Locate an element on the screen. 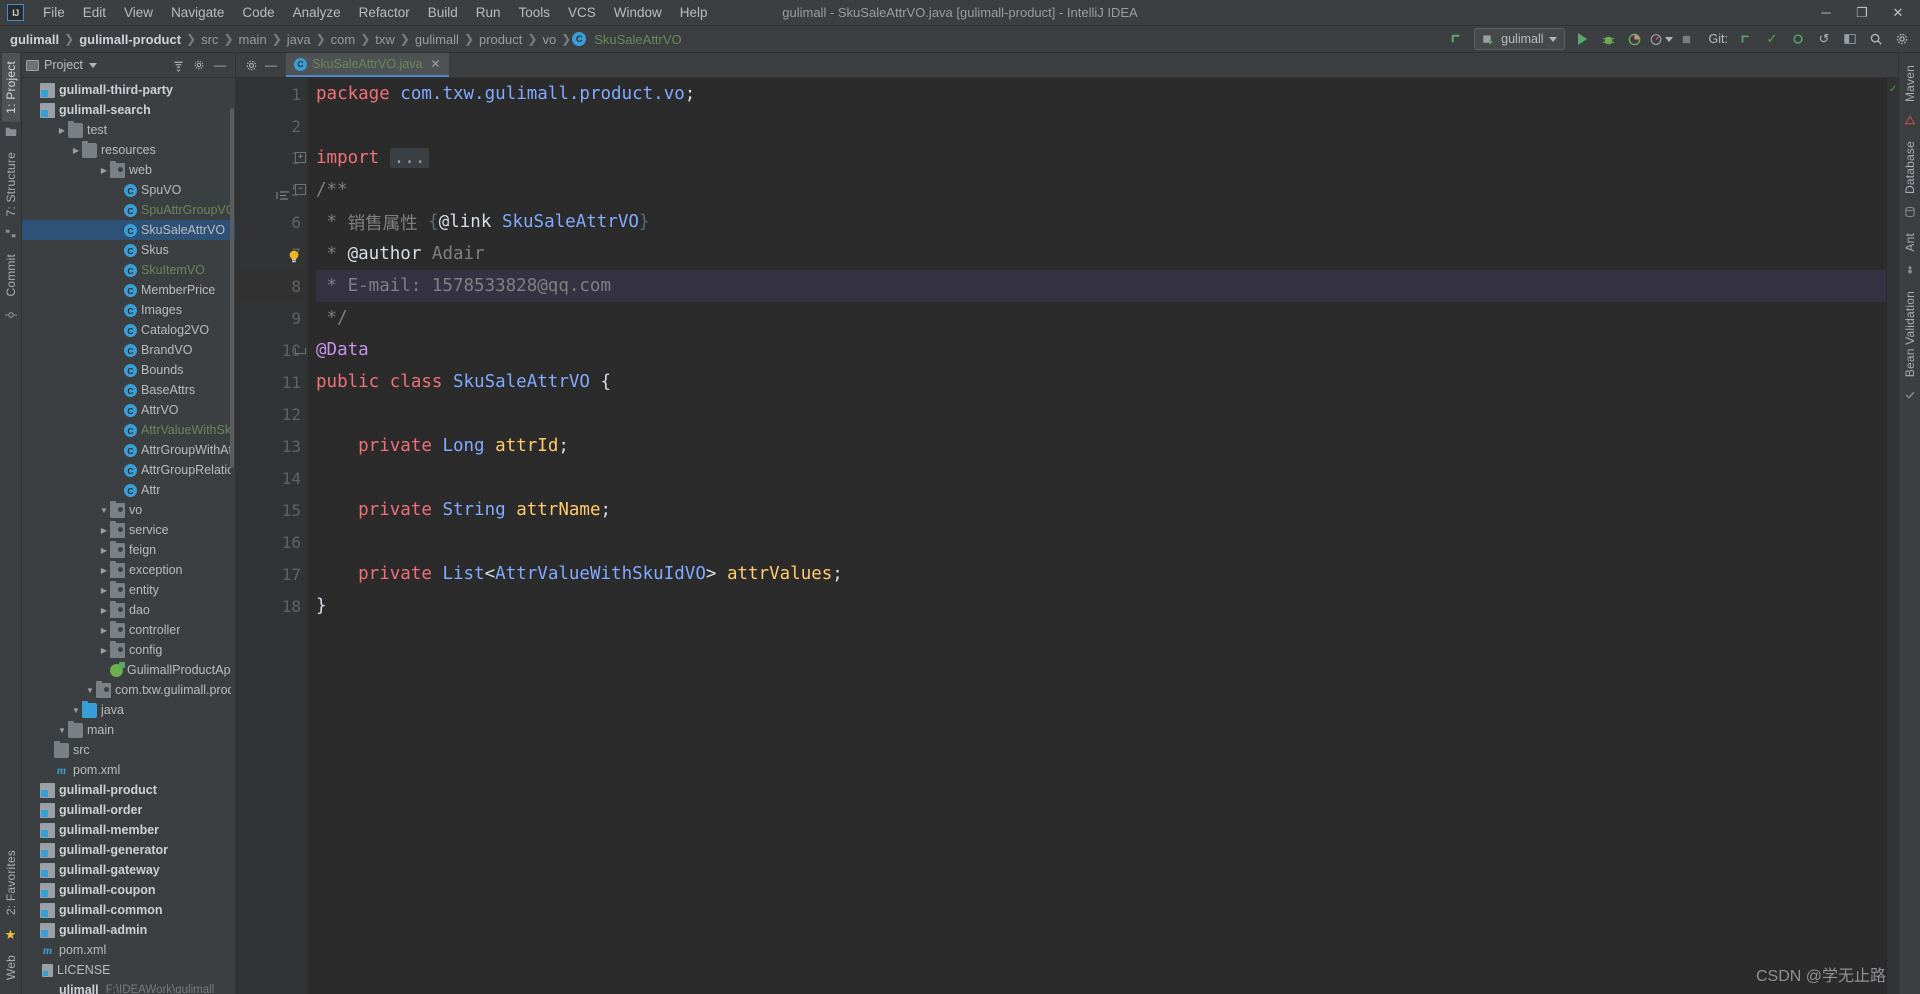 The width and height of the screenshot is (1920, 994). breadcrumb-item-gulimall: gulimall is located at coordinates (34, 39).